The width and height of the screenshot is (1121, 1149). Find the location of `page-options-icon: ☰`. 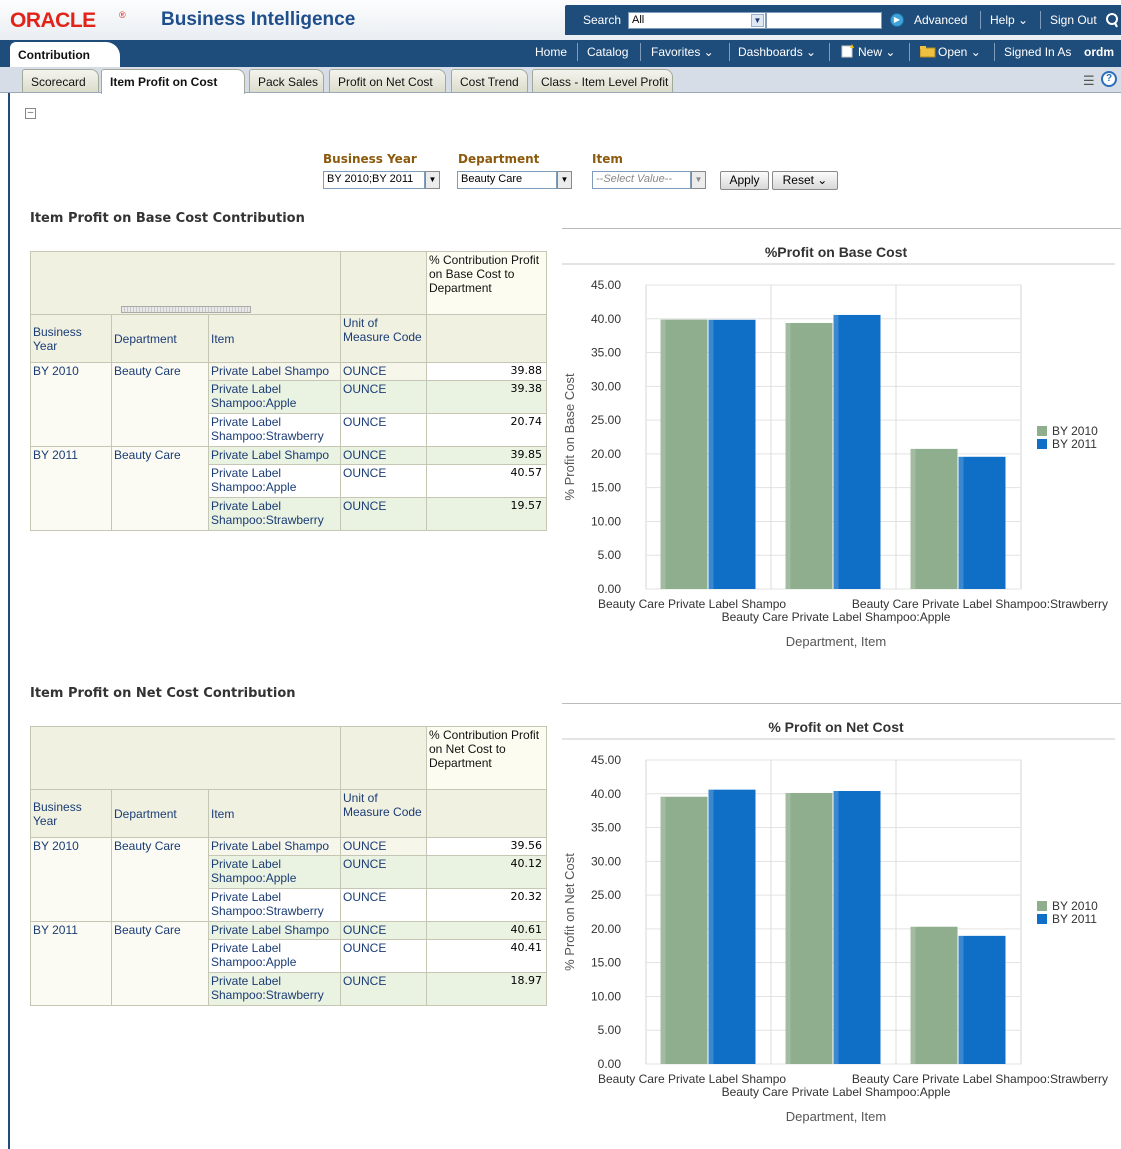

page-options-icon: ☰ is located at coordinates (1089, 81).